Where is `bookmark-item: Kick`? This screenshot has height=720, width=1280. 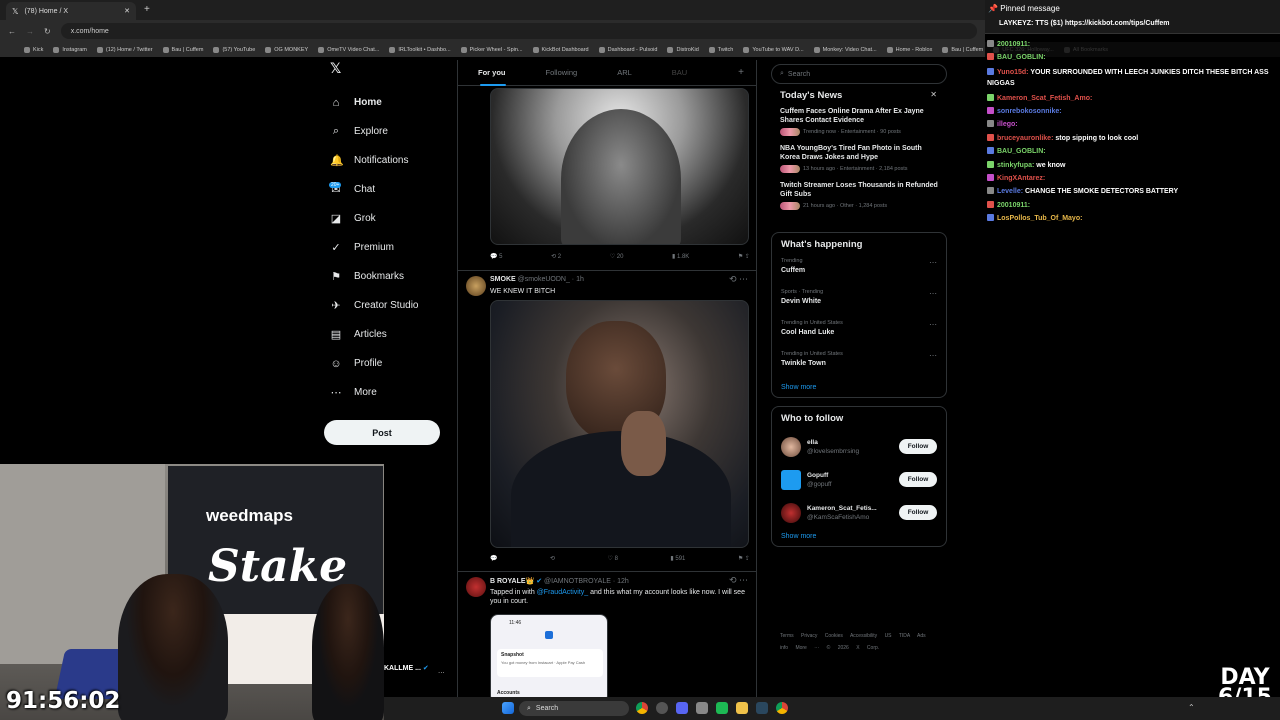 bookmark-item: Kick is located at coordinates (33, 49).